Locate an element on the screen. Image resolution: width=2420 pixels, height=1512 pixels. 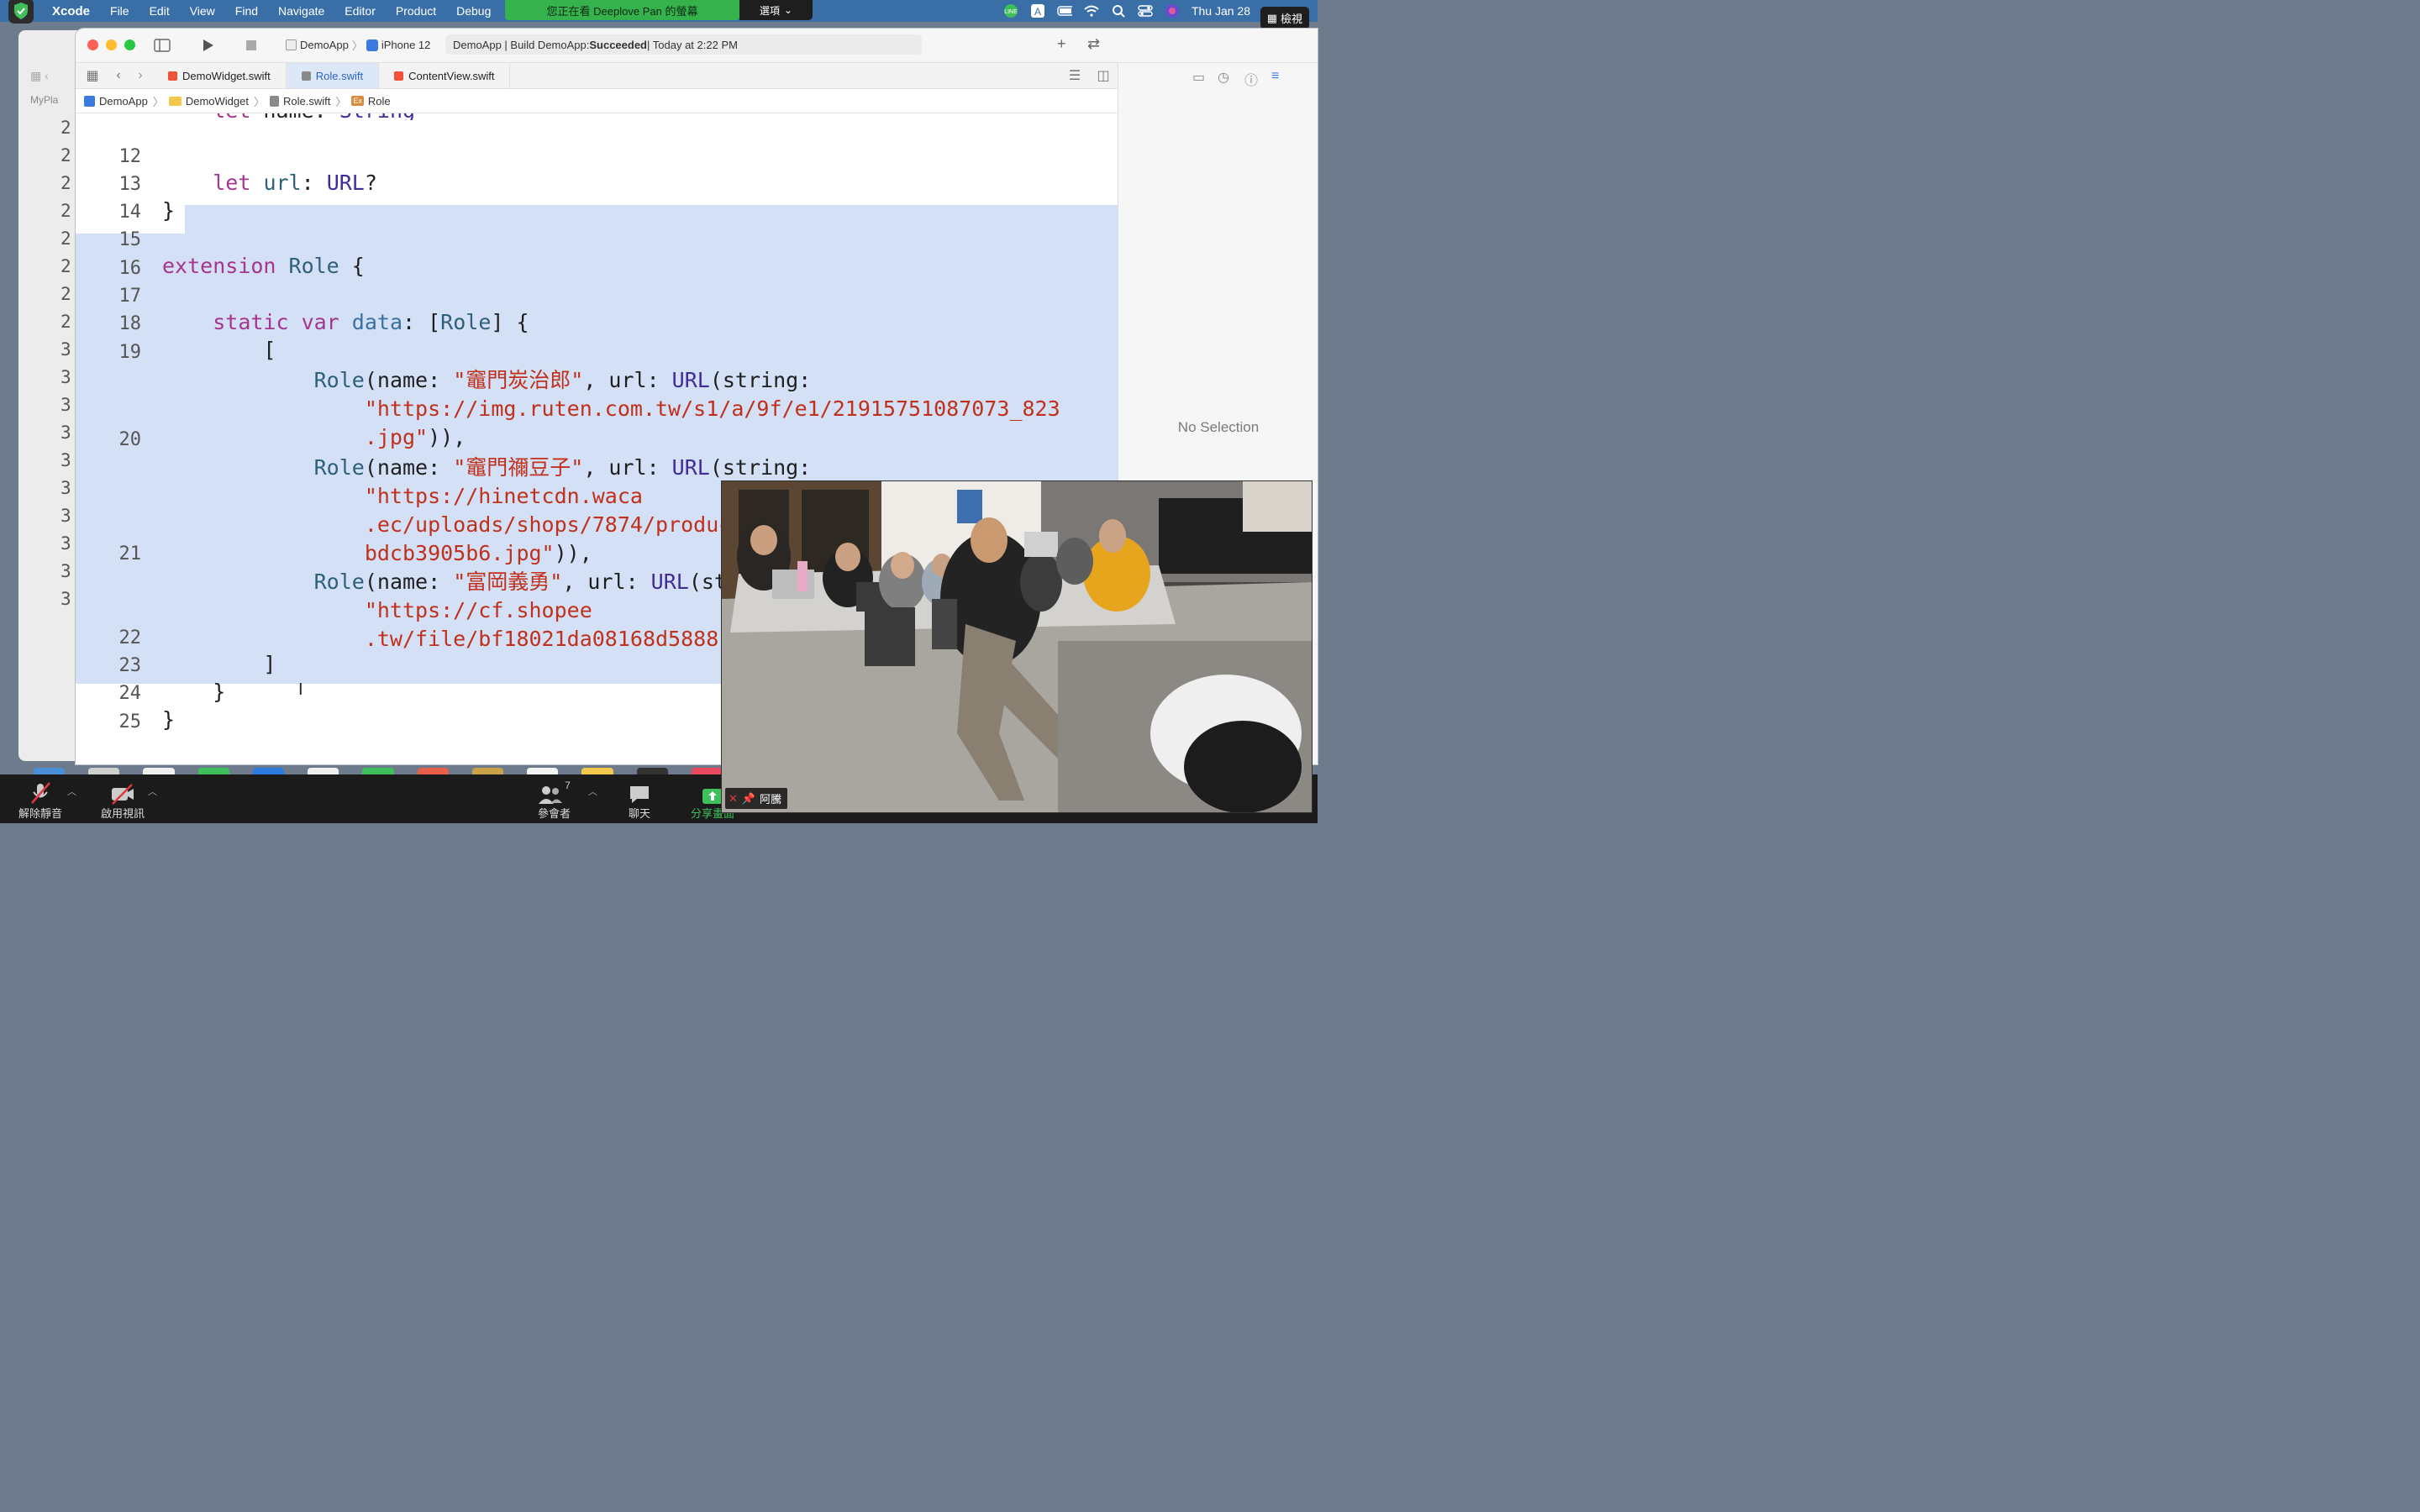
chat-bubble-icon is located at coordinates (639, 792).